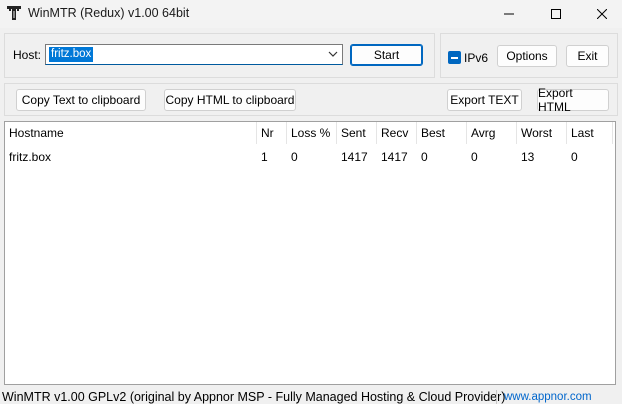  Describe the element at coordinates (357, 133) in the screenshot. I see `column-header-sent: Sent` at that location.